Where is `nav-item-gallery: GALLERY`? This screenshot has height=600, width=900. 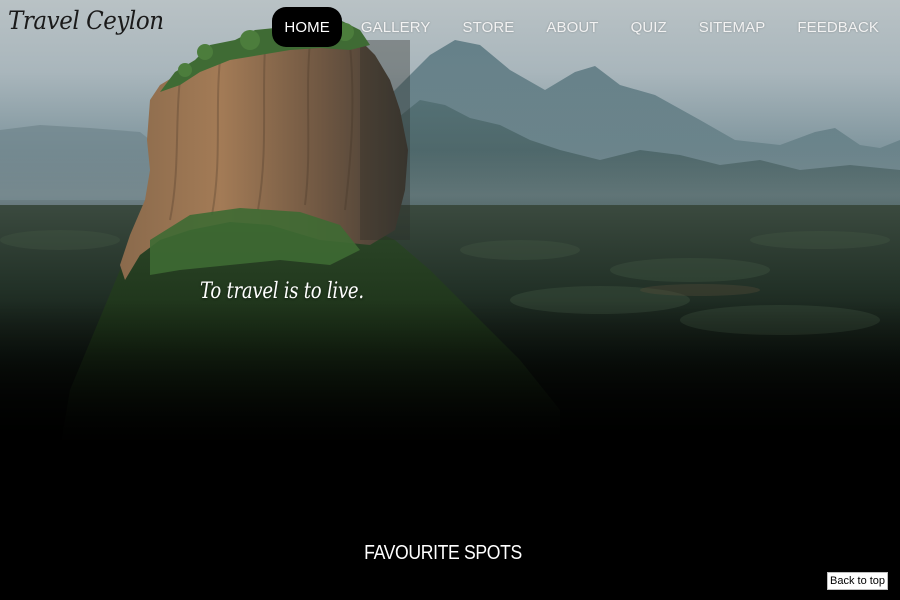 nav-item-gallery: GALLERY is located at coordinates (396, 27).